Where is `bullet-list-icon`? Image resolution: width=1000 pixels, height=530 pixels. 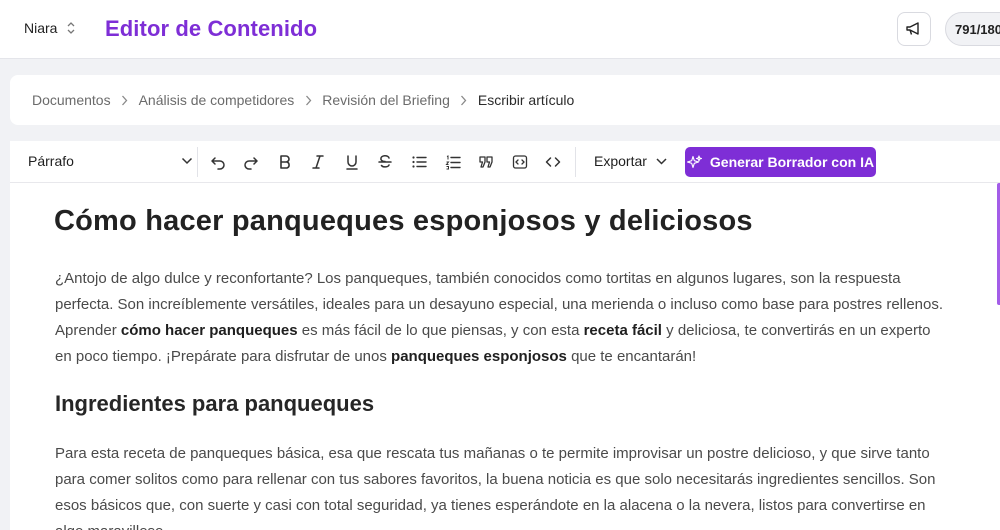 bullet-list-icon is located at coordinates (419, 162).